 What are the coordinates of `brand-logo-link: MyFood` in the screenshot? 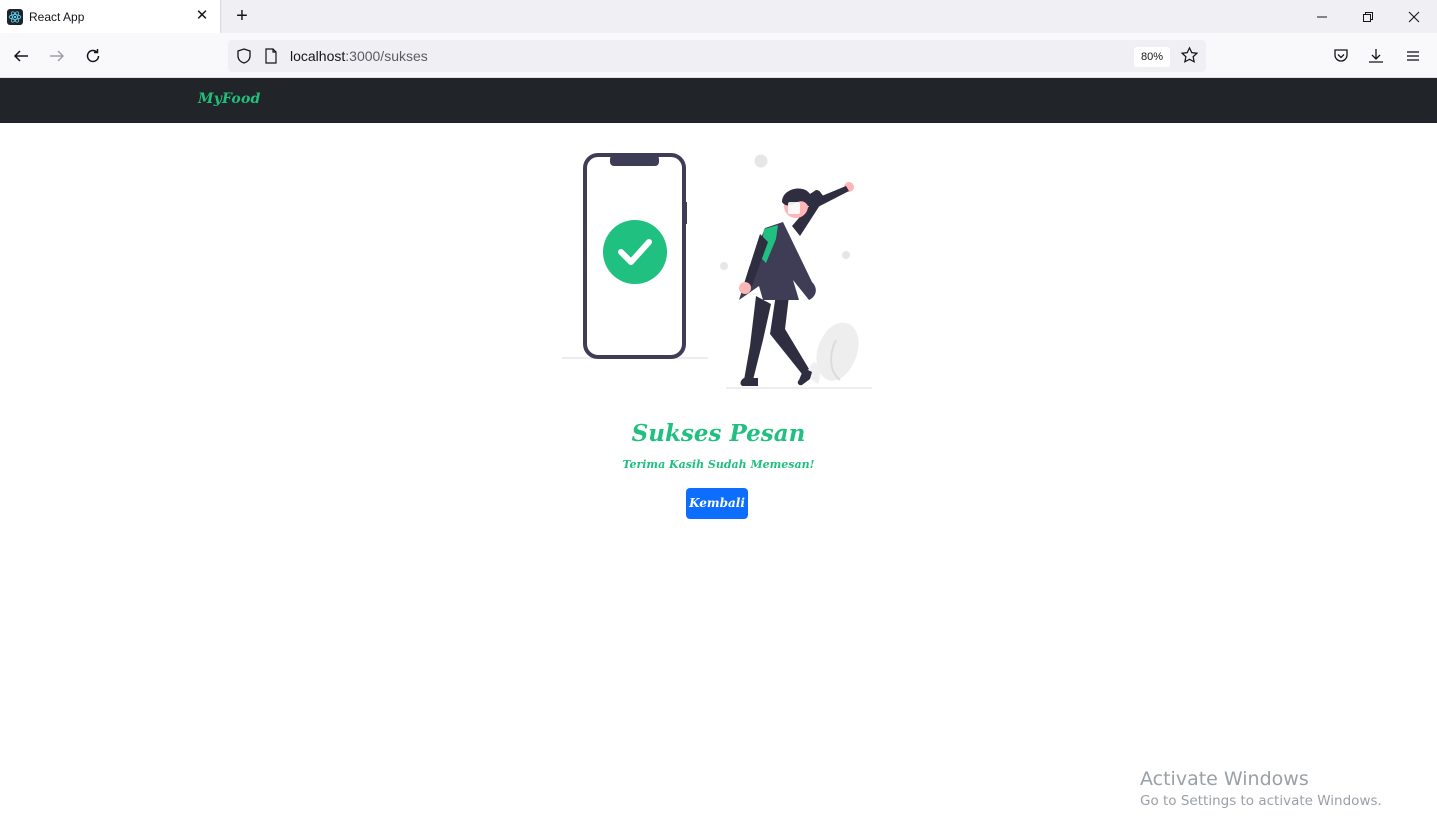 It's located at (229, 99).